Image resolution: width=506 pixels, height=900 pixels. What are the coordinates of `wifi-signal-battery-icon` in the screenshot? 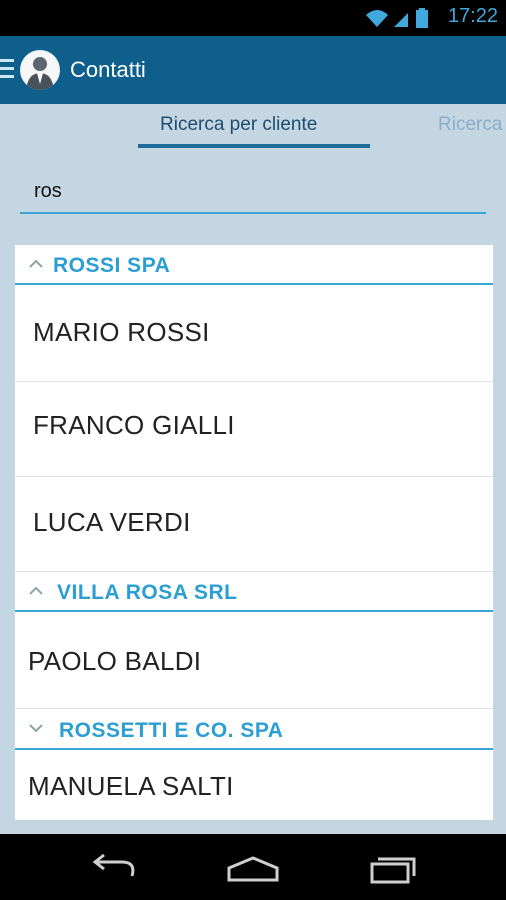 It's located at (397, 18).